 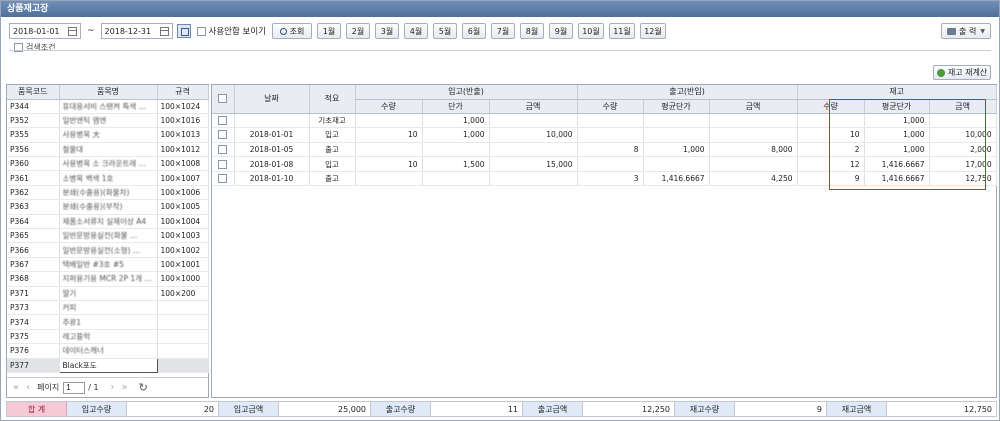 What do you see at coordinates (610, 106) in the screenshot?
I see `column-header-out-qty: 수량` at bounding box center [610, 106].